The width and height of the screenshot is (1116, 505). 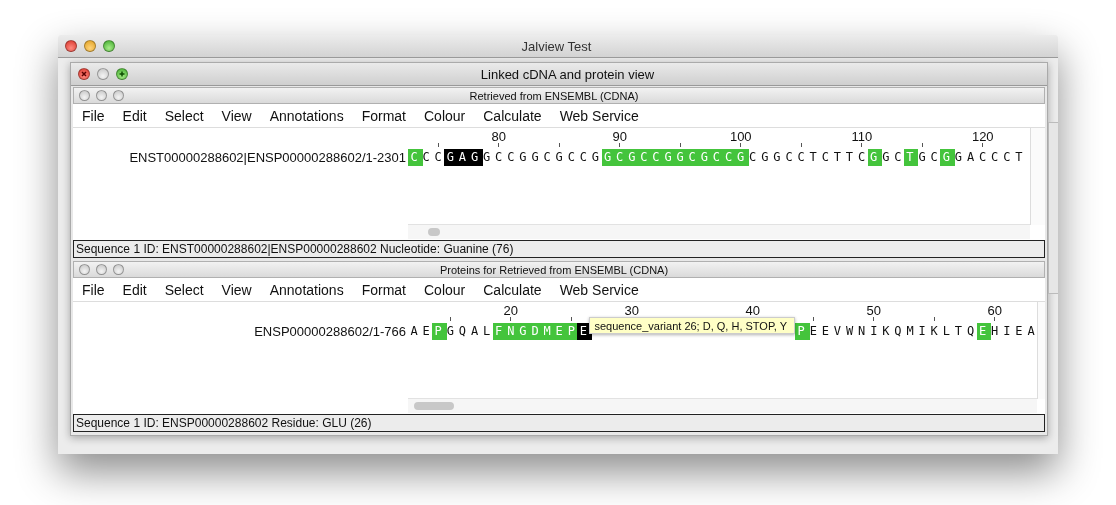 What do you see at coordinates (559, 423) in the screenshot?
I see `status-bar: Sequence 1 ID: ENSP00000288602 Residue: GLU (26)` at bounding box center [559, 423].